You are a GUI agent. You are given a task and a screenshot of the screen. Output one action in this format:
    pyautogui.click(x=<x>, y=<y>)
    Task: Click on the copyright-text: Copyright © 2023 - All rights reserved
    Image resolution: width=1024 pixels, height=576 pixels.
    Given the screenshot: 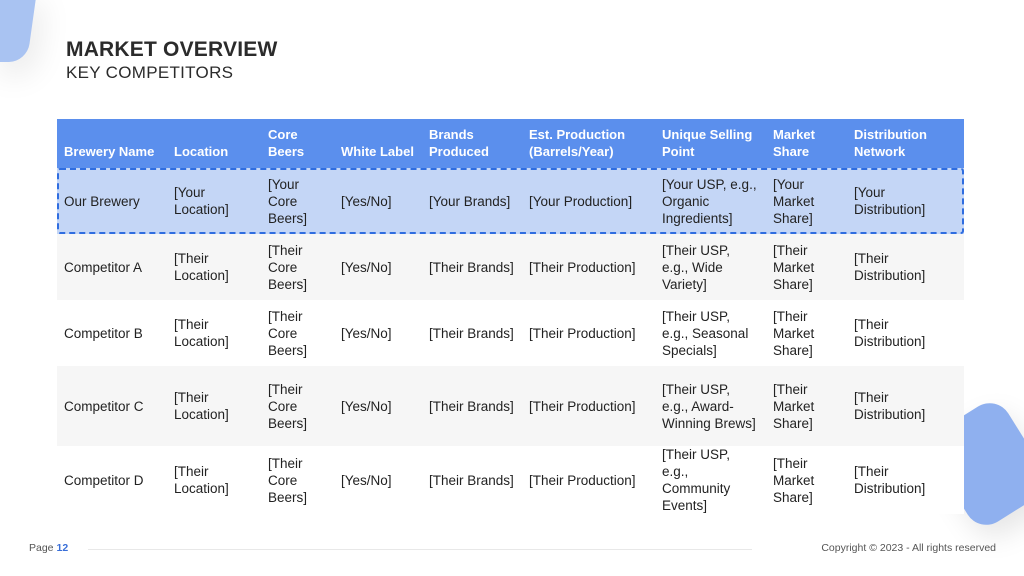 What is the action you would take?
    pyautogui.click(x=908, y=548)
    